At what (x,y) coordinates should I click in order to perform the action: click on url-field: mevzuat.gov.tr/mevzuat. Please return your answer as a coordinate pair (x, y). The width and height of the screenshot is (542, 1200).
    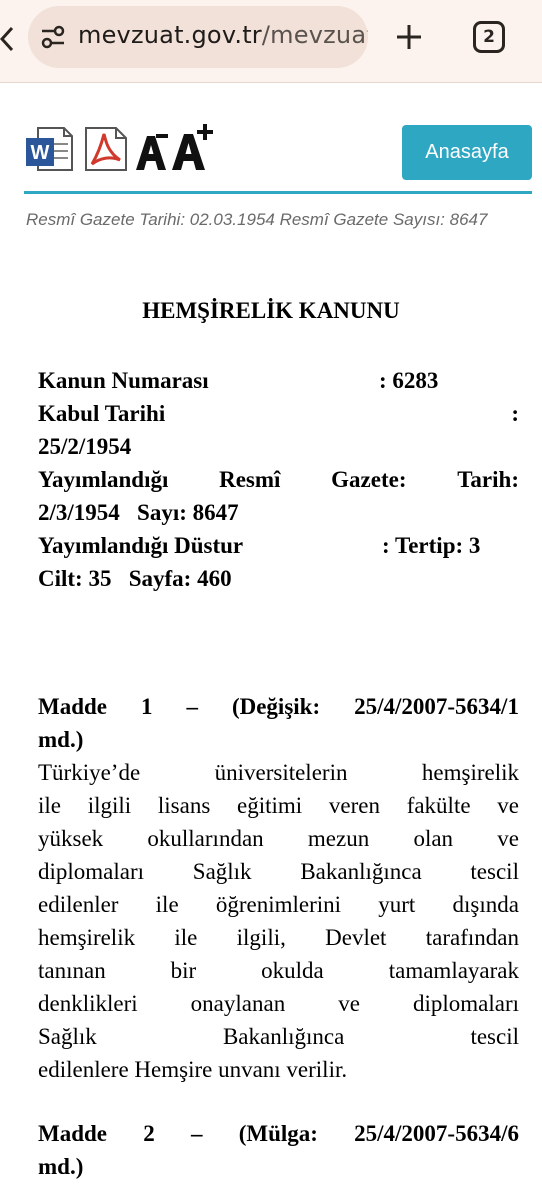
    Looking at the image, I should click on (198, 37).